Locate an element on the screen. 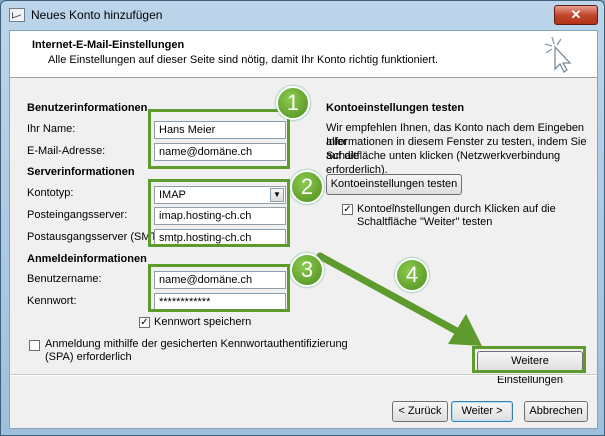 This screenshot has height=436, width=605. server-info-heading: Serverinformationen is located at coordinates (81, 172).